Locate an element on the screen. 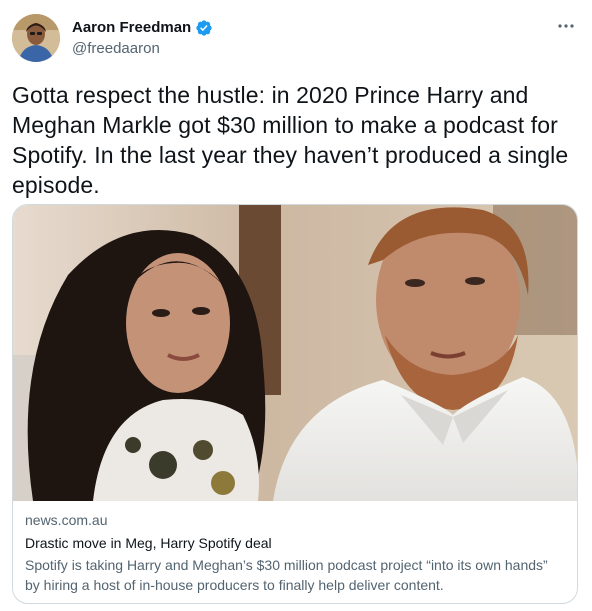 The width and height of the screenshot is (592, 611). author-name-row: Aaron Freedman is located at coordinates (142, 28).